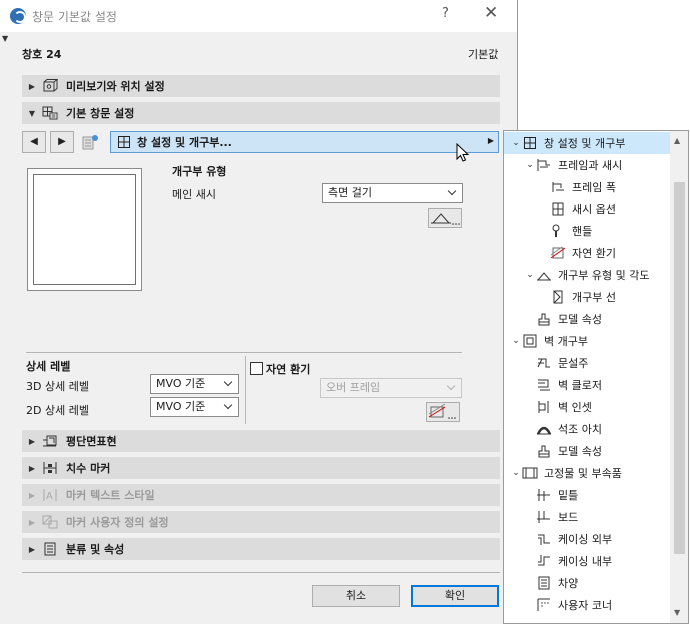 Image resolution: width=690 pixels, height=624 pixels. What do you see at coordinates (50, 468) in the screenshot?
I see `dimension-marker-icon` at bounding box center [50, 468].